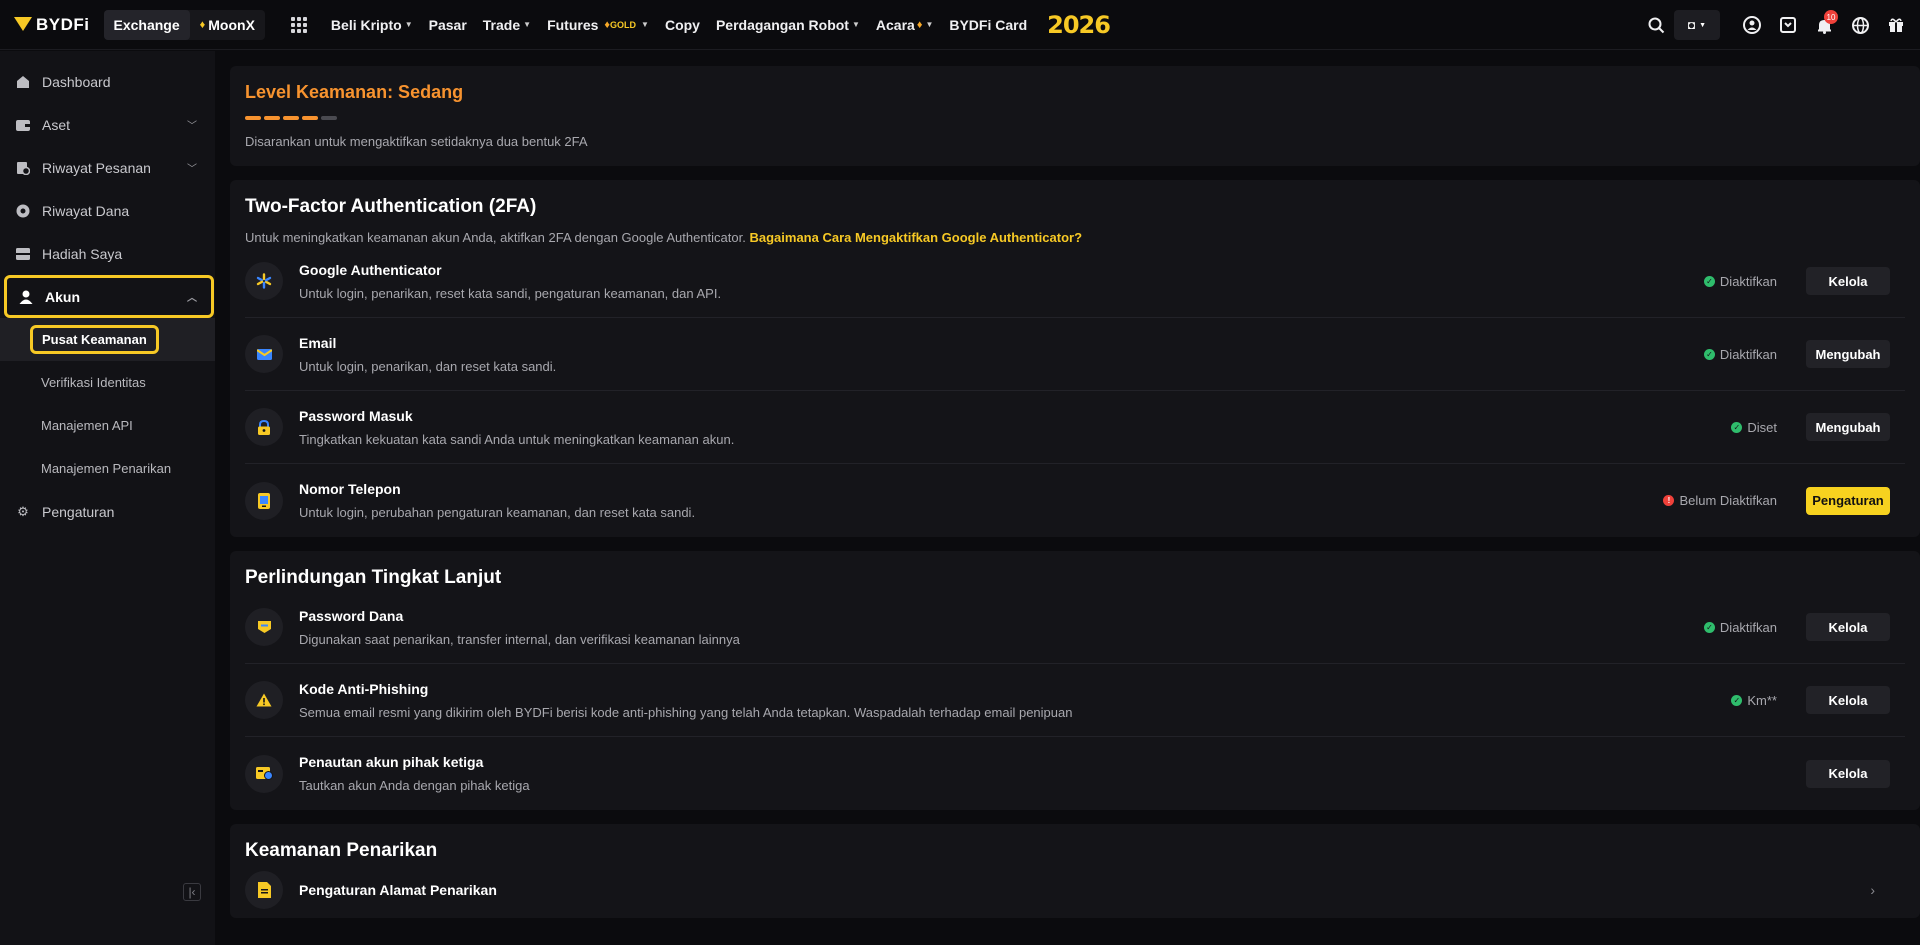 The width and height of the screenshot is (1920, 945). Describe the element at coordinates (391, 206) in the screenshot. I see `section-title: Two-Factor Authentication (2FA)` at that location.